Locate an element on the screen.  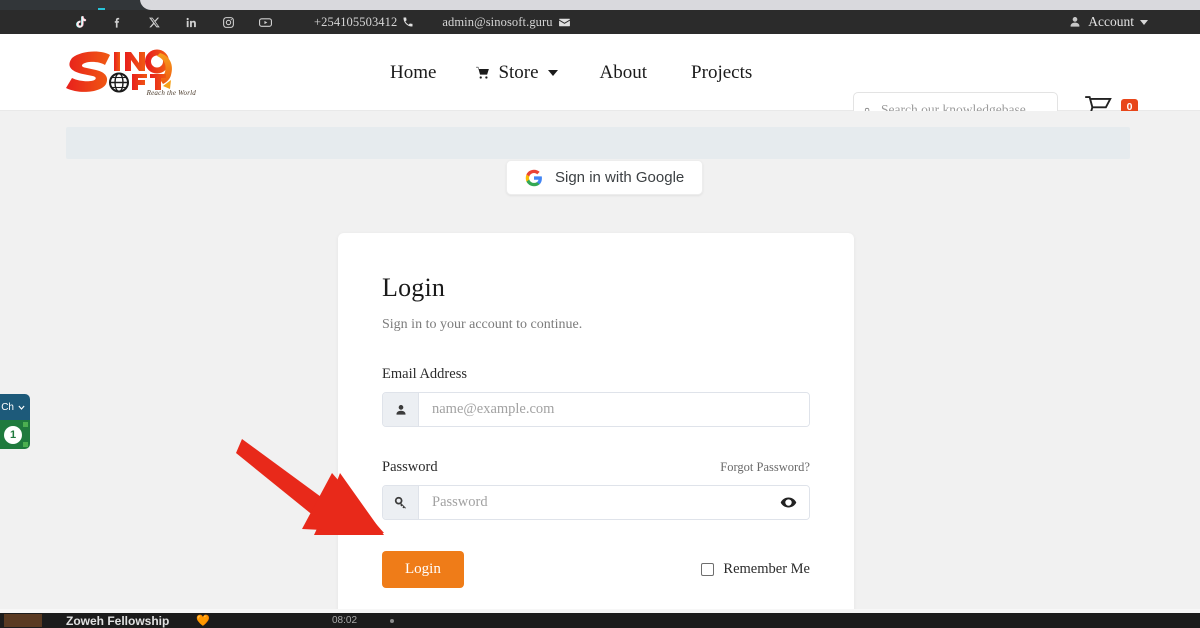
nav-label-about: About is located at coordinates (623, 72).